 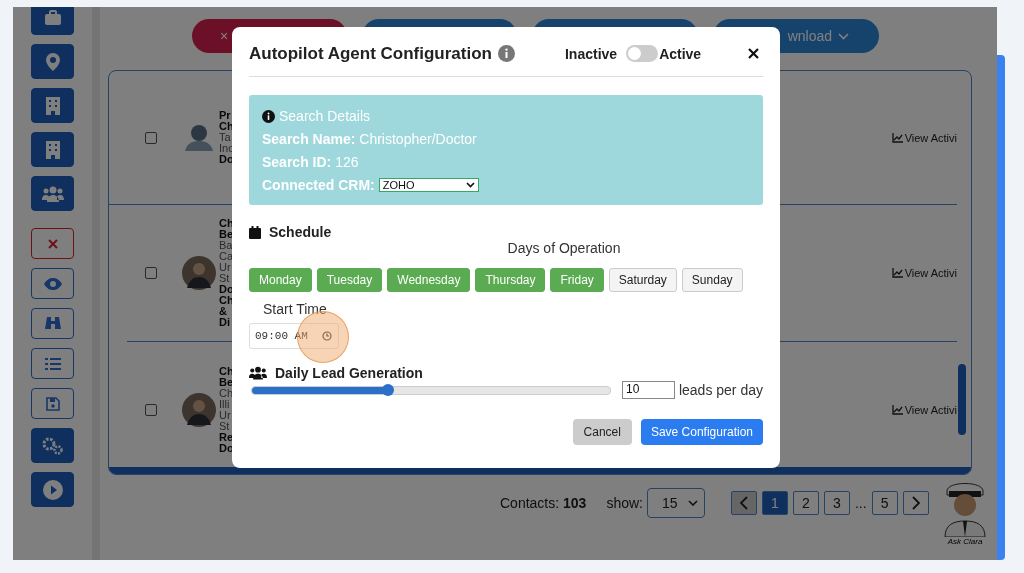 What do you see at coordinates (370, 139) in the screenshot?
I see `search-detail: Search Name: Christopher/Doctor` at bounding box center [370, 139].